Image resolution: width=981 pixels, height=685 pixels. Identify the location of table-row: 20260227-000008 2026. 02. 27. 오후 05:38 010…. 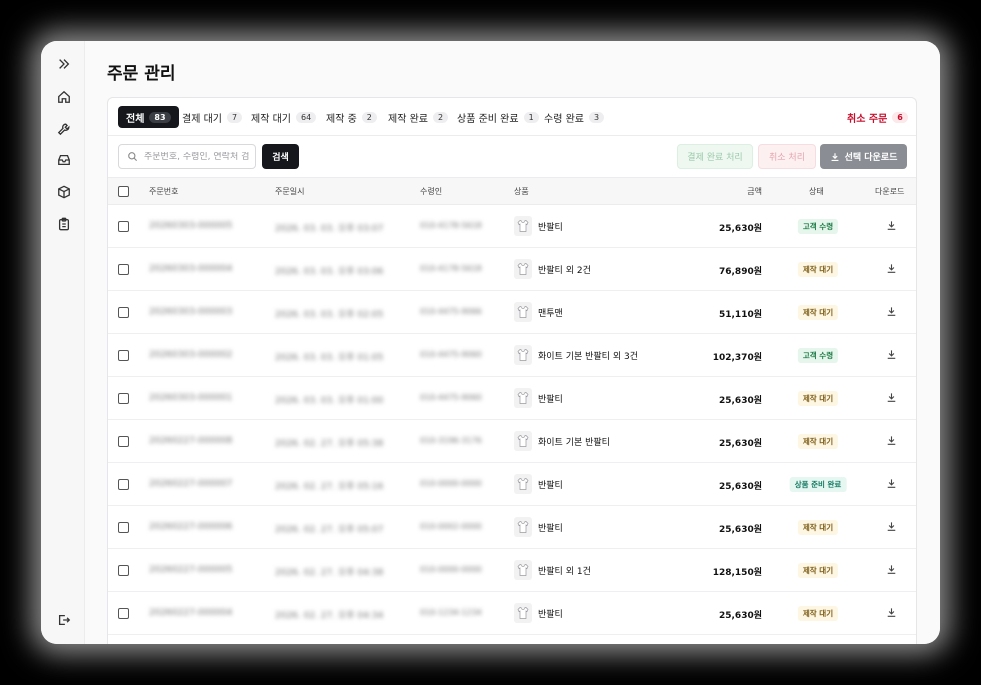
(512, 441).